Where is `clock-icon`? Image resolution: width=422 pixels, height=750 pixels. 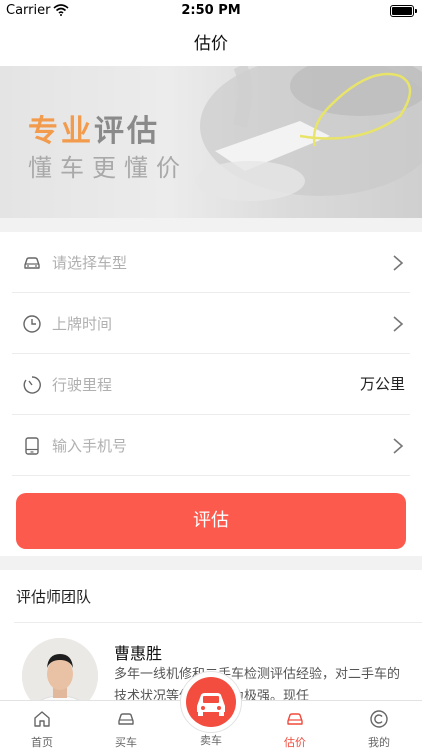 clock-icon is located at coordinates (32, 324).